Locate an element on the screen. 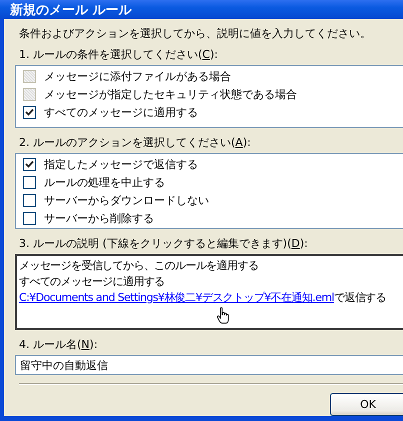 The height and width of the screenshot is (421, 403). file-link: C:¥Documents and Settings¥林俊二¥デスクトップ¥不在通知.eml is located at coordinates (176, 297).